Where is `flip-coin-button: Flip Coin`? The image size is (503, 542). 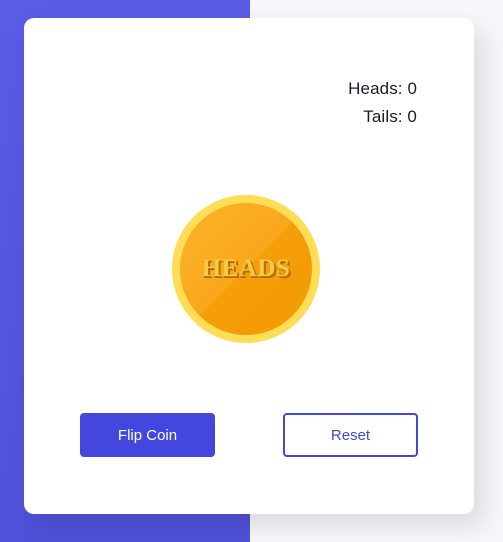 flip-coin-button: Flip Coin is located at coordinates (147, 435).